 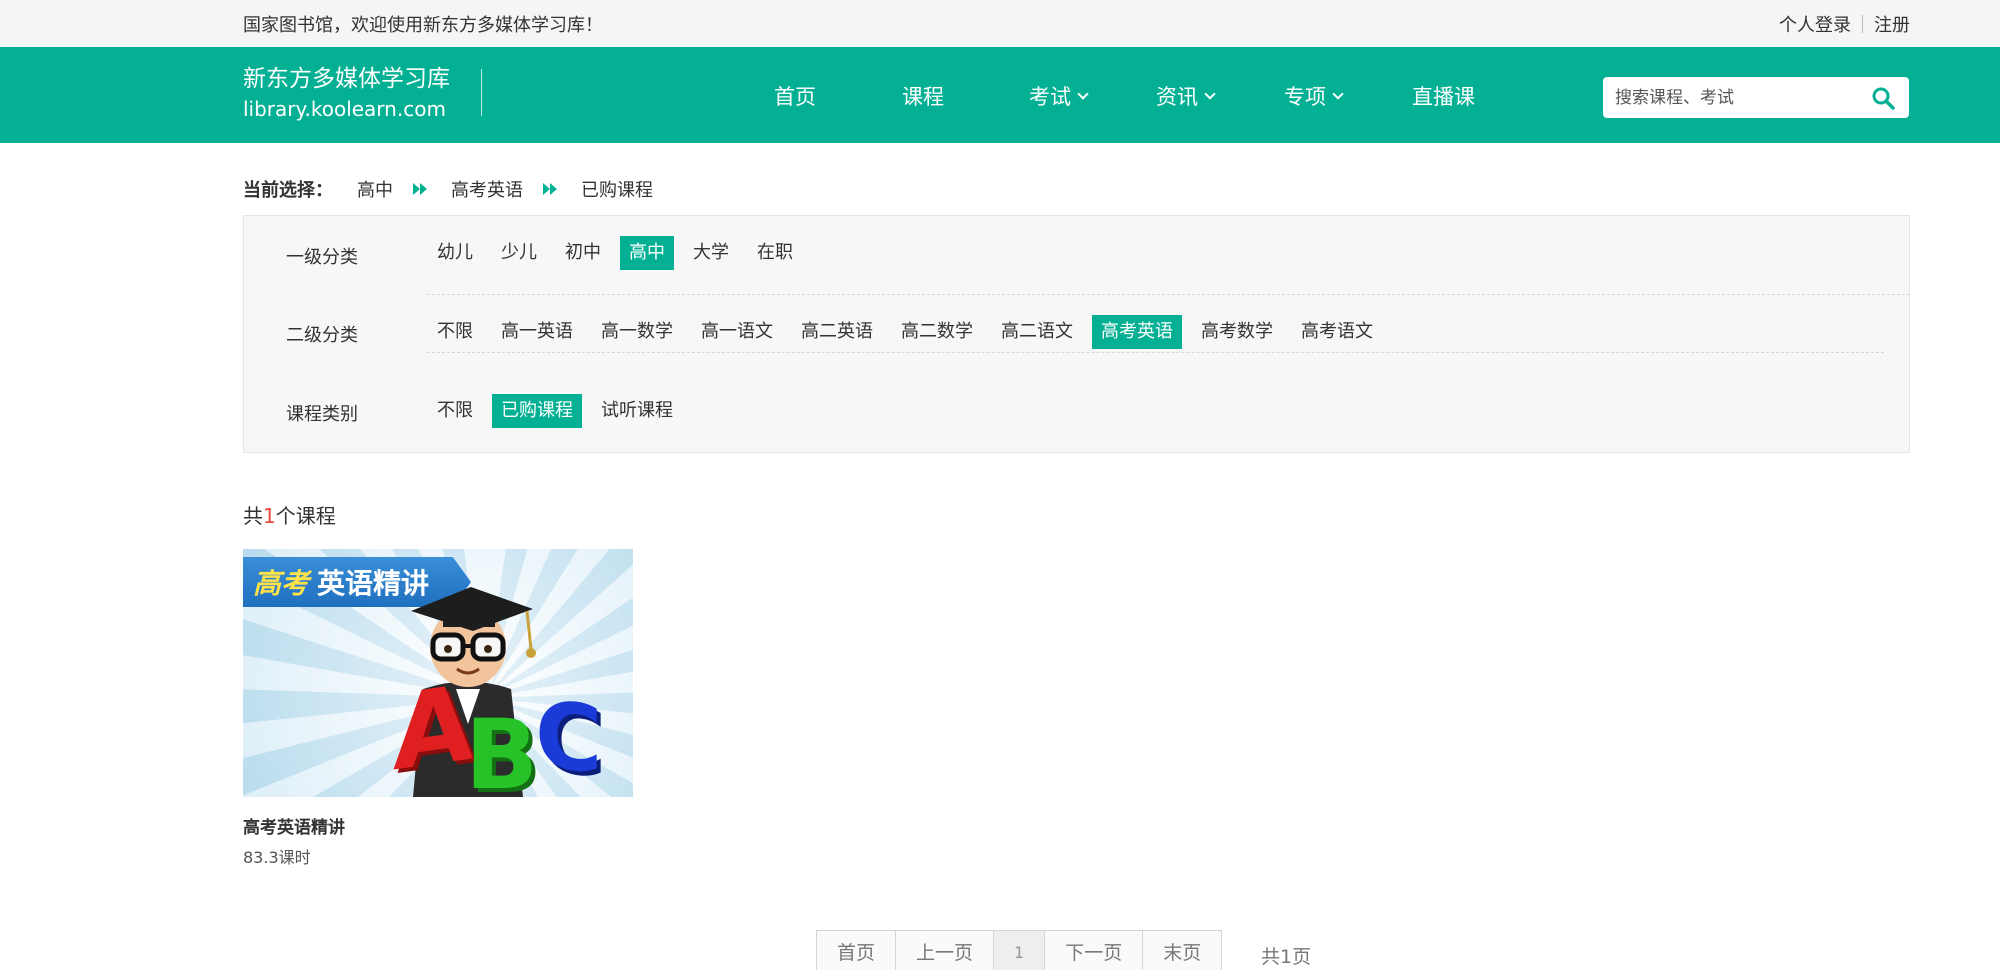 What do you see at coordinates (322, 414) in the screenshot?
I see `filter-label-type: 课程类别` at bounding box center [322, 414].